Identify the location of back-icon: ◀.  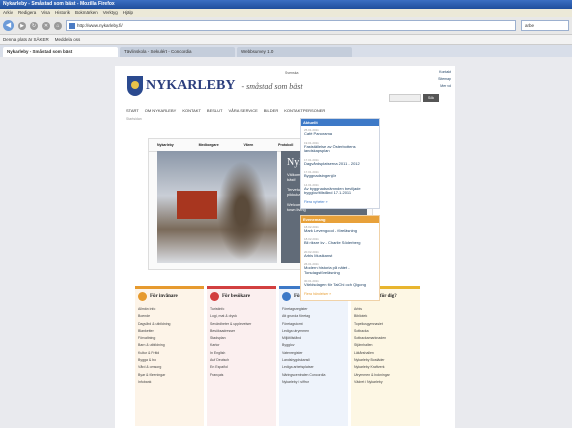
(8, 25).